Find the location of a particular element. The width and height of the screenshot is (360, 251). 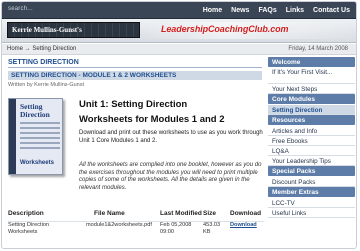

book-cover-image: Setting Direction Worksheets is located at coordinates (35, 136).